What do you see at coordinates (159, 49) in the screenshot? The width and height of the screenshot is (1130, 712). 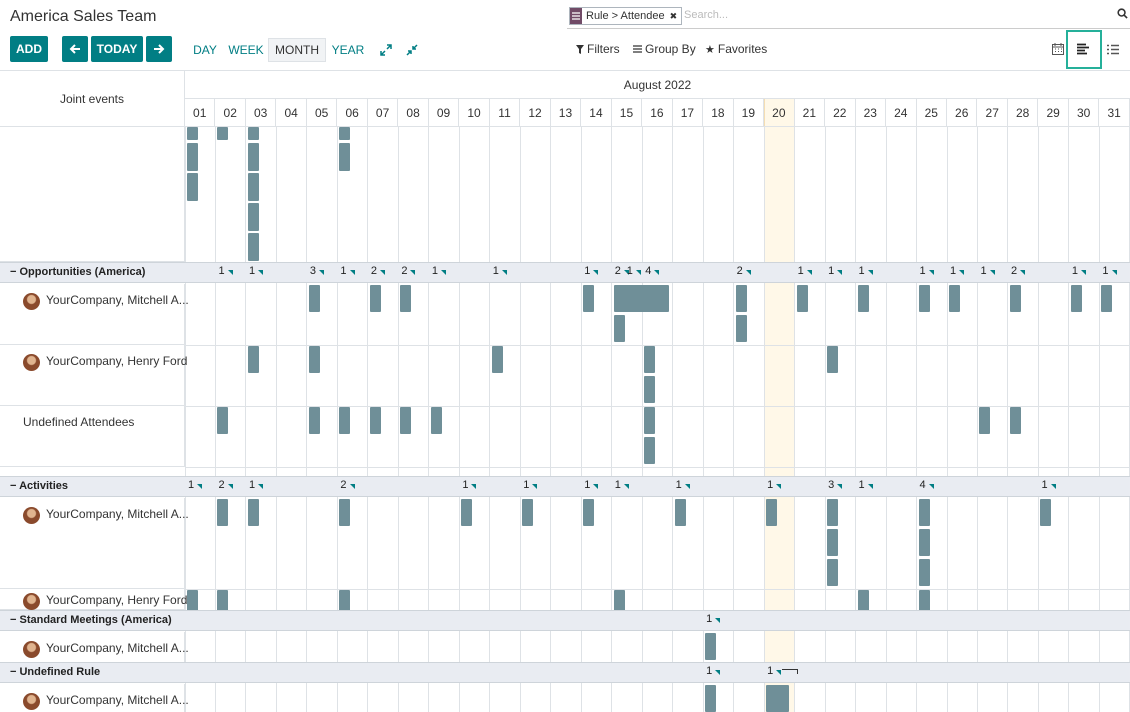 I see `next-button` at bounding box center [159, 49].